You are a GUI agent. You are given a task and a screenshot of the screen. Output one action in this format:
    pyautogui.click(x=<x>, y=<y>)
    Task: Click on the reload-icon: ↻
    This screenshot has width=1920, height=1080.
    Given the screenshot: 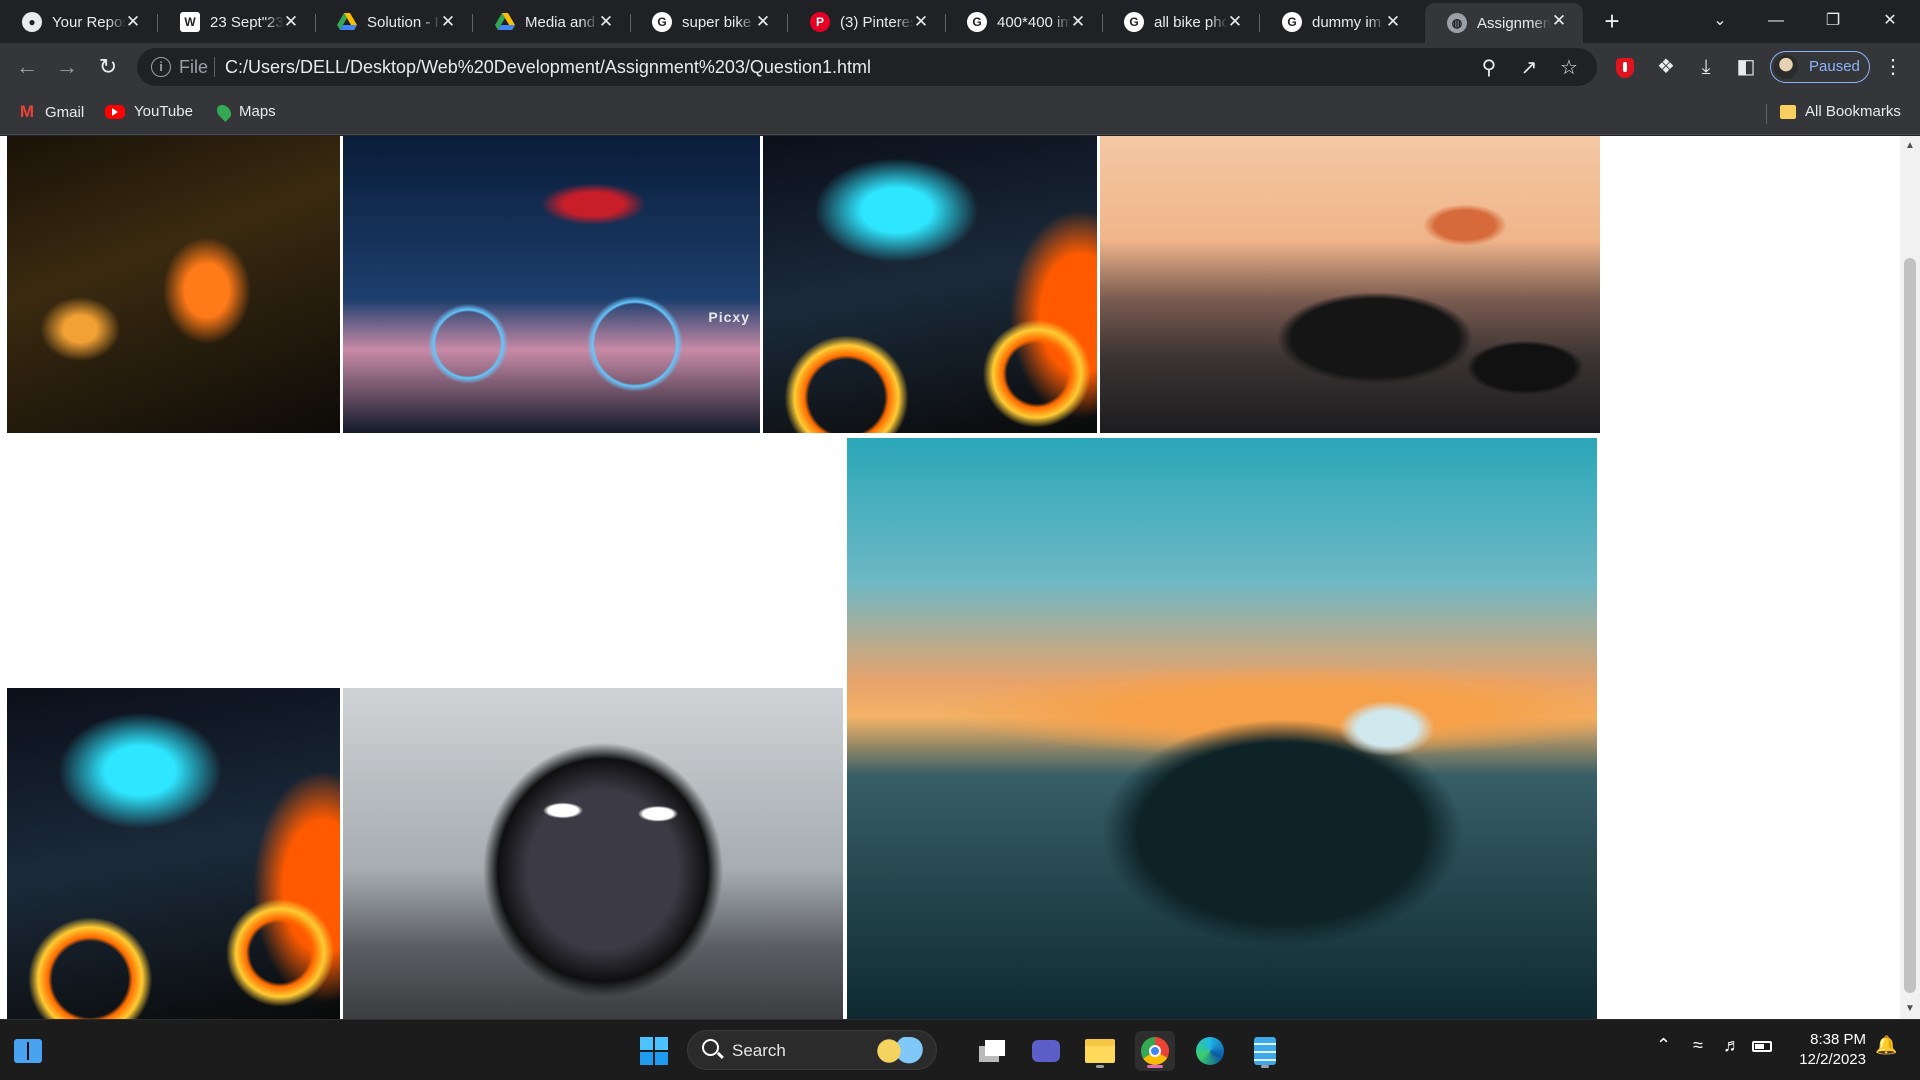 What is the action you would take?
    pyautogui.click(x=108, y=67)
    